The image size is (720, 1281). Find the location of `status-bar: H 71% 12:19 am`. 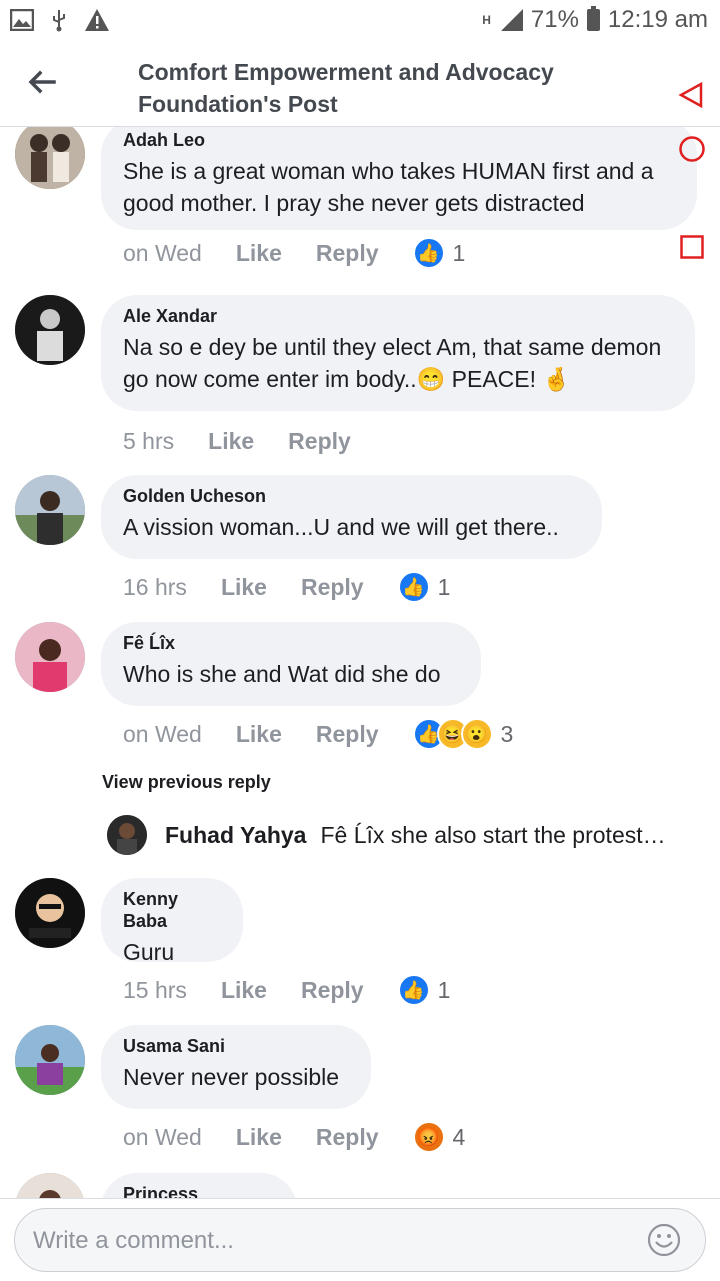

status-bar: H 71% 12:19 am is located at coordinates (360, 22).